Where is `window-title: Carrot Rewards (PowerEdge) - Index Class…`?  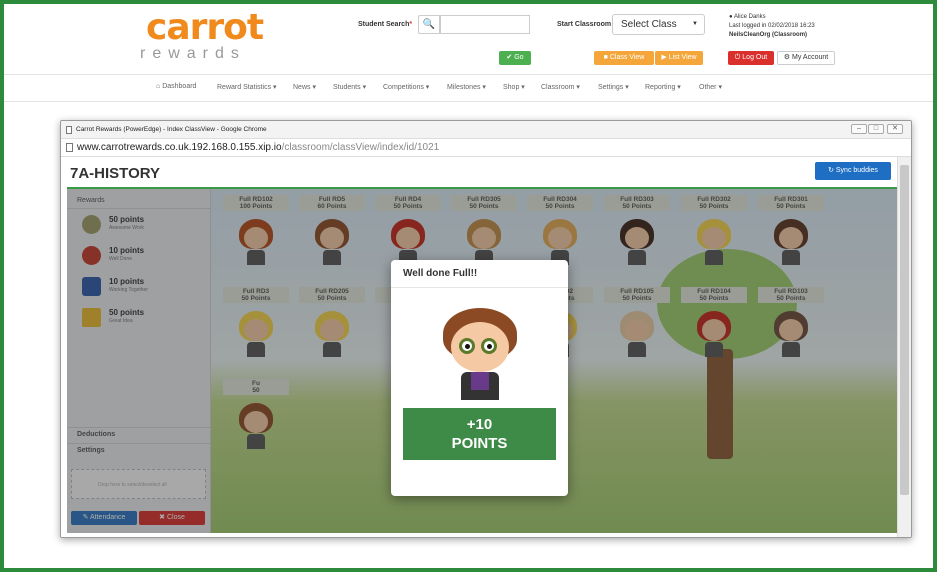
window-title: Carrot Rewards (PowerEdge) - Index Class… is located at coordinates (171, 129).